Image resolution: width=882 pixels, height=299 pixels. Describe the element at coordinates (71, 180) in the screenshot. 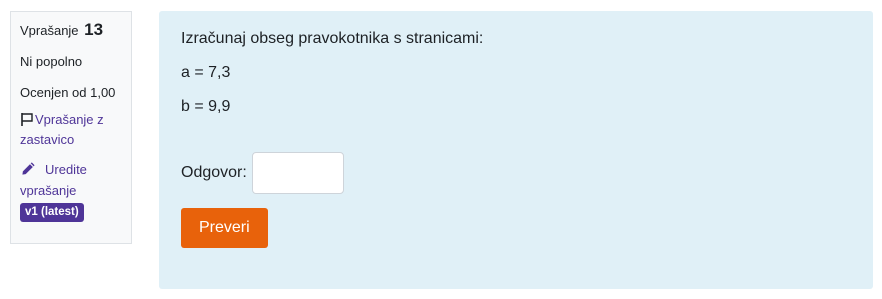

I see `edit-question-link: Uredite vprašanje` at that location.